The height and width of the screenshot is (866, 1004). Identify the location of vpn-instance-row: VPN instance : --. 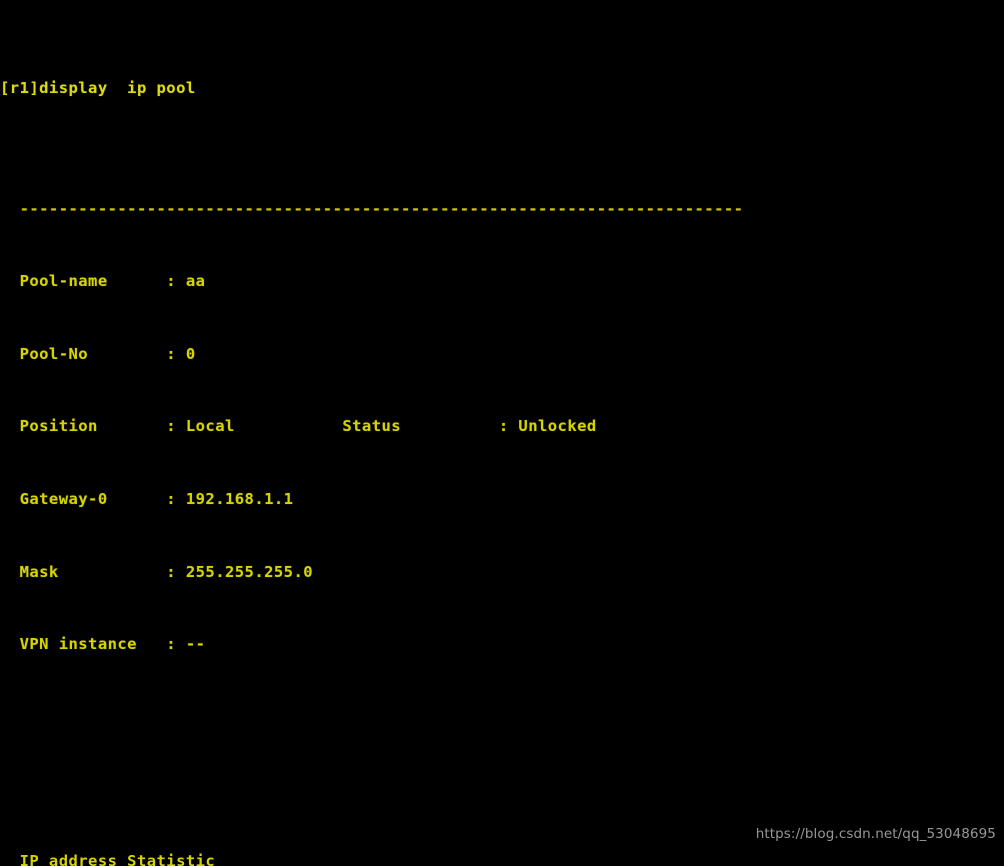
(103, 644).